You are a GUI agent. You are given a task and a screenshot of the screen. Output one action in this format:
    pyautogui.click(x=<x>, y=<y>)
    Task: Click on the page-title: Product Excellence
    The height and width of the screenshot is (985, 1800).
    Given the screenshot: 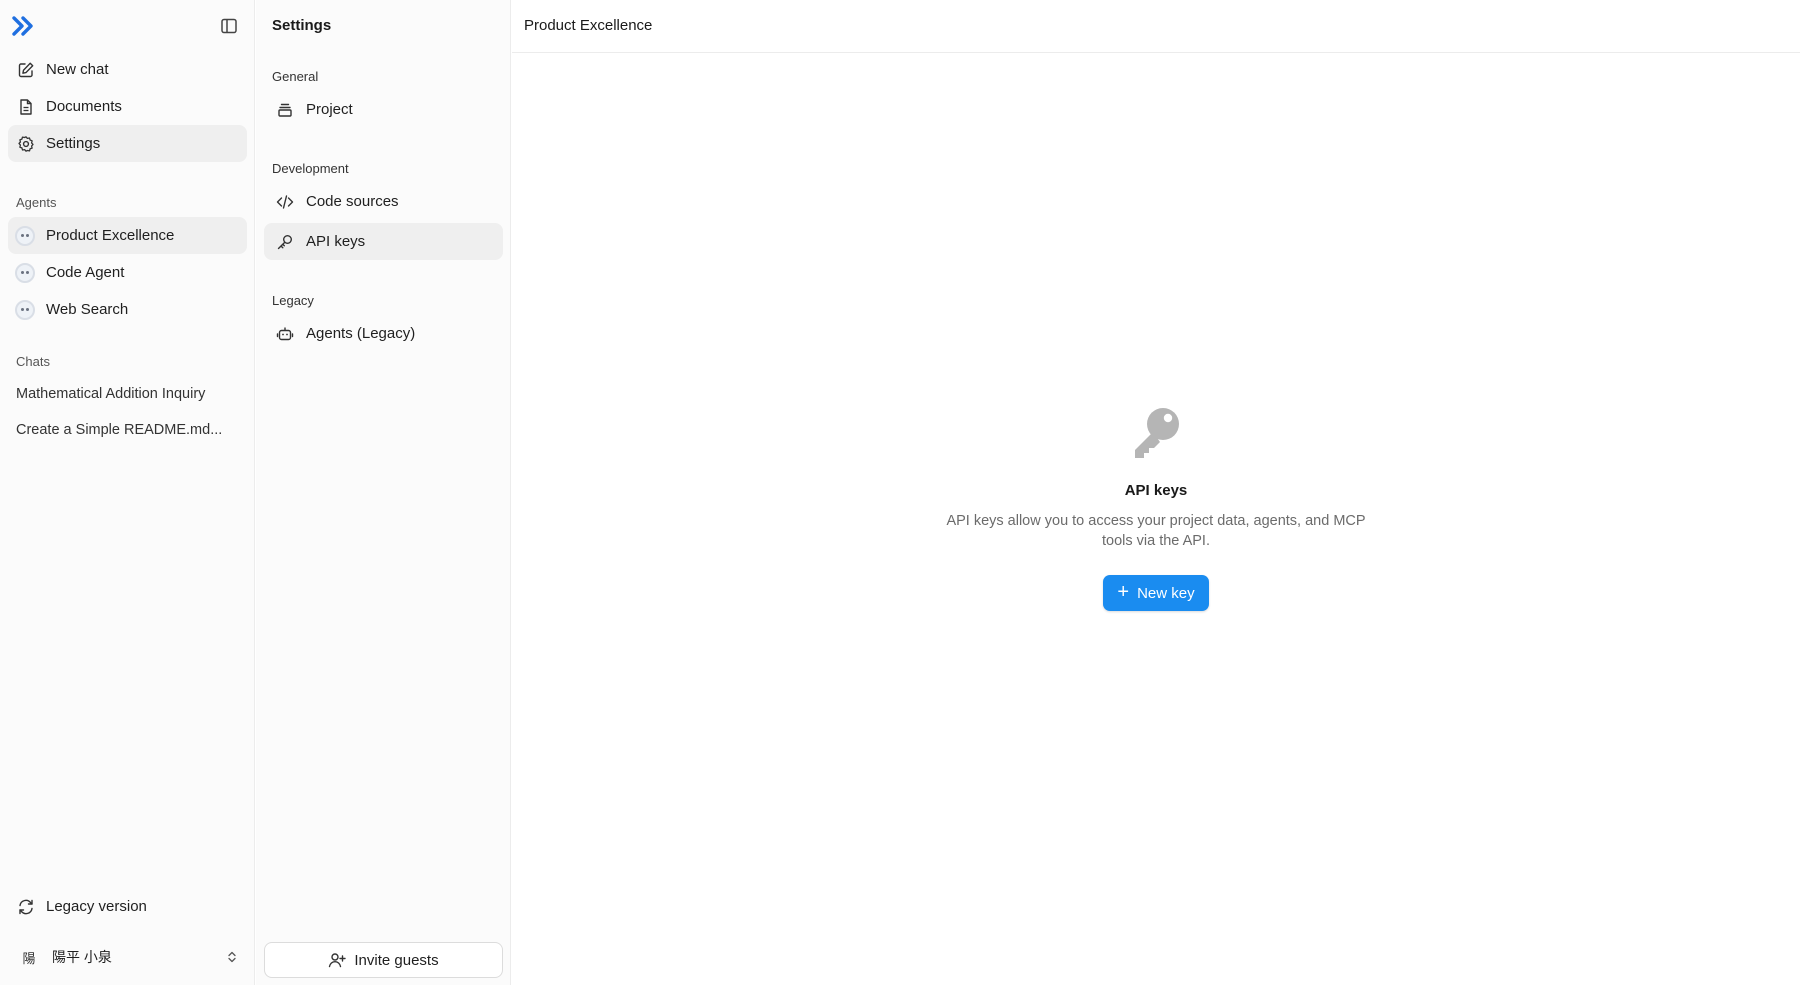 What is the action you would take?
    pyautogui.click(x=588, y=25)
    